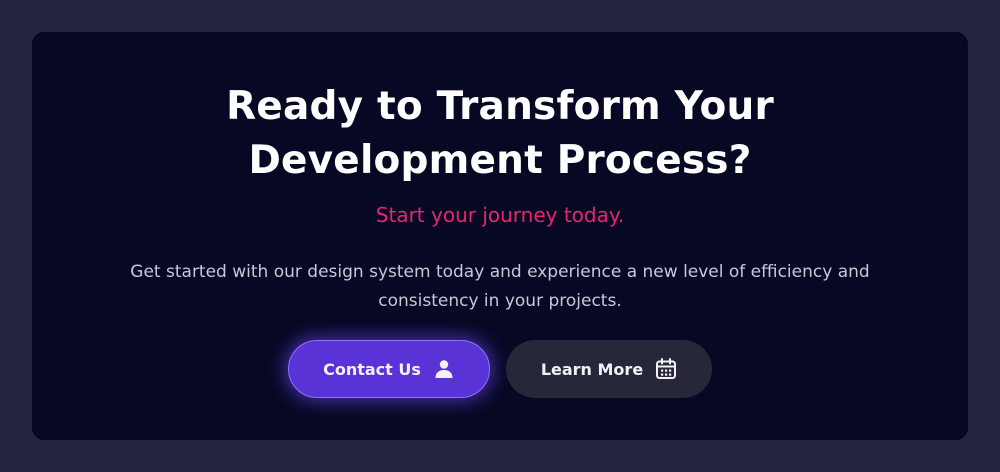 This screenshot has height=472, width=1000. What do you see at coordinates (666, 369) in the screenshot?
I see `calendar-icon` at bounding box center [666, 369].